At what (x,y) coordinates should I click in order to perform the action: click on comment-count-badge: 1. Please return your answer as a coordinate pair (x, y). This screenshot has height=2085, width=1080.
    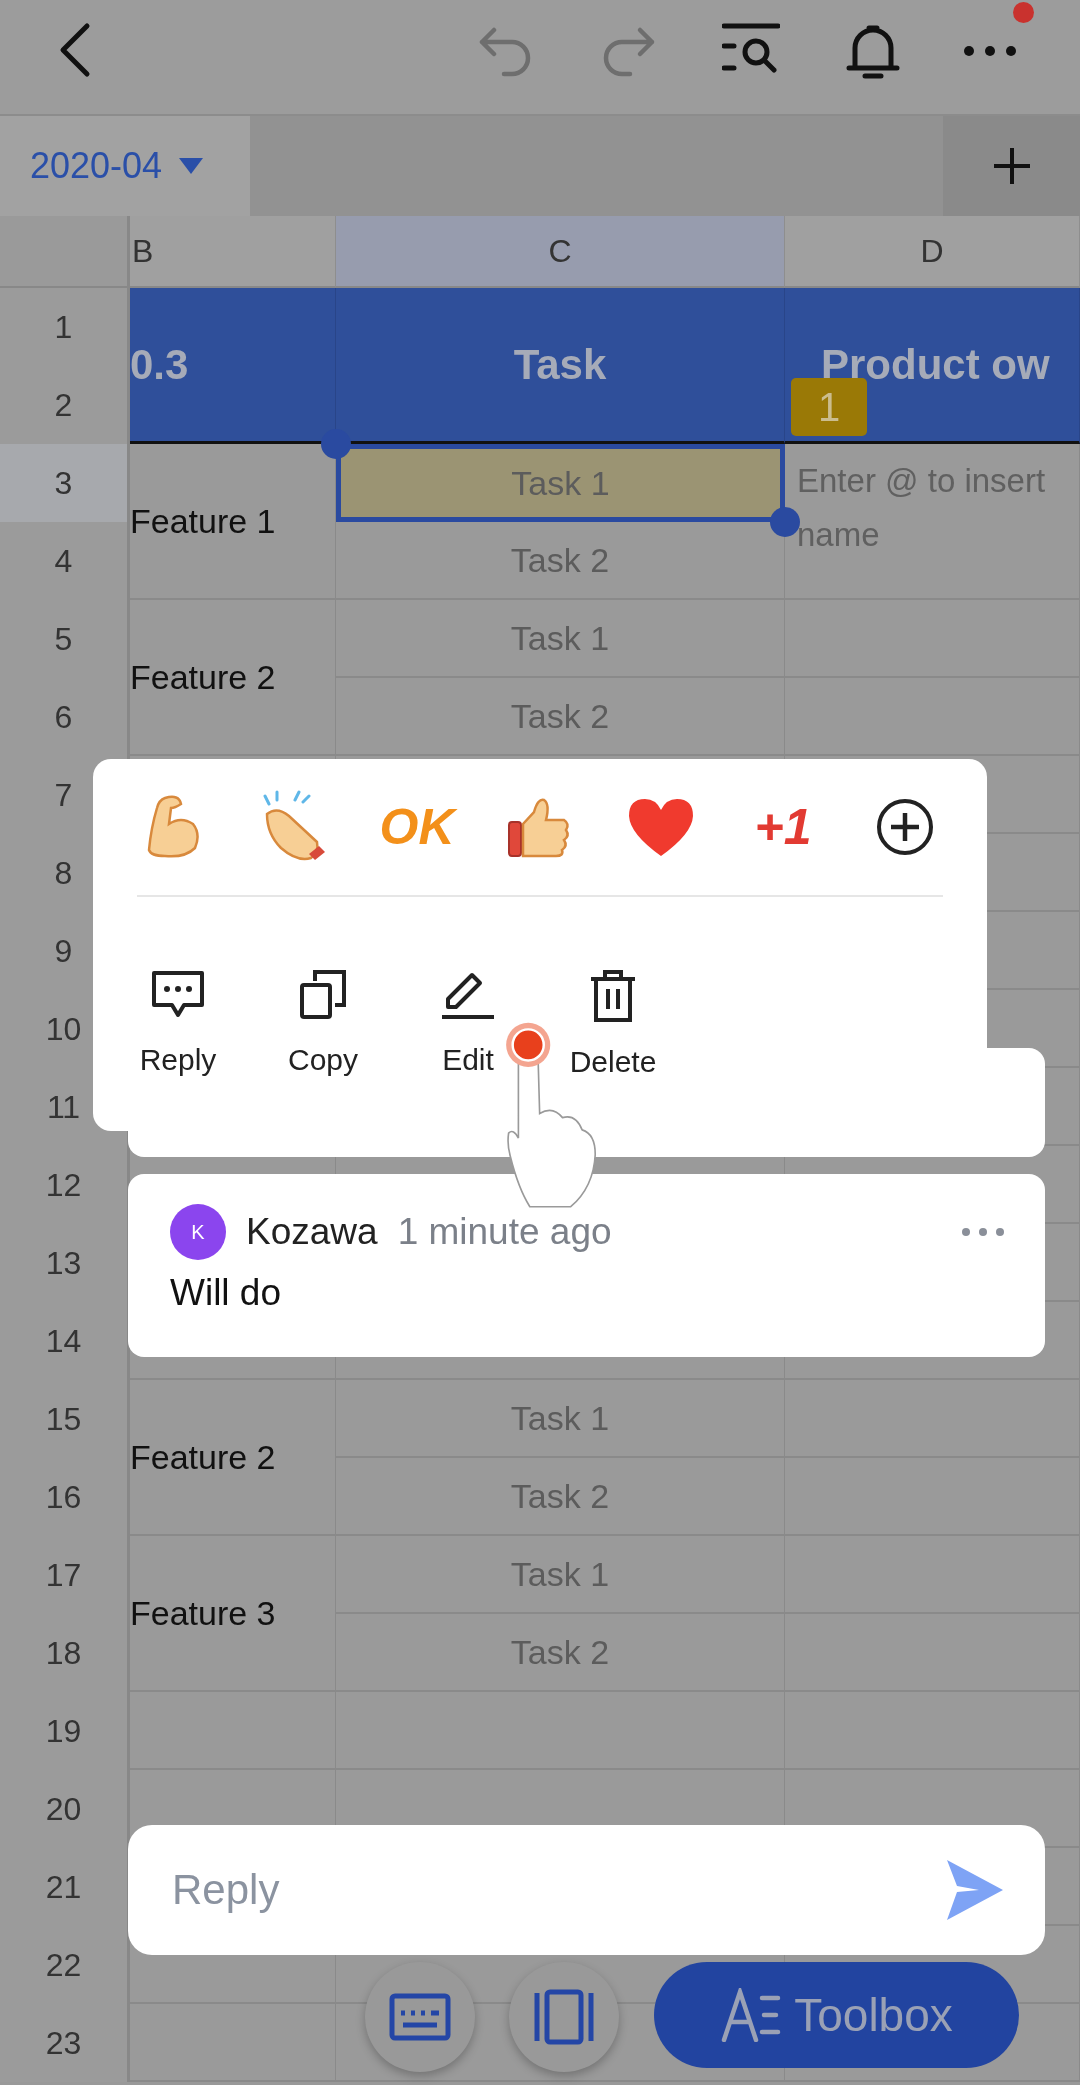
    Looking at the image, I should click on (829, 407).